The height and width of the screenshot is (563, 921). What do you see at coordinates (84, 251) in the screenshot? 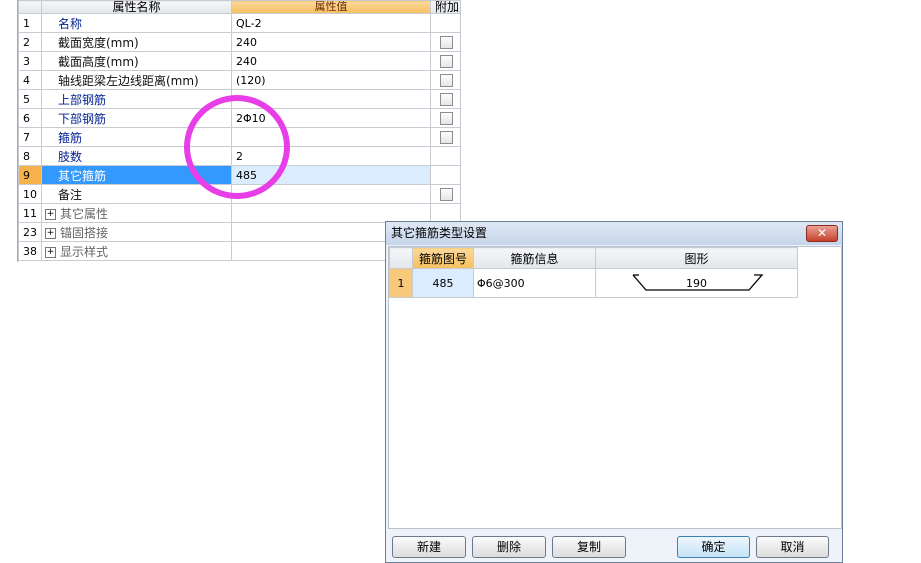
I see `property-name: 显示样式` at bounding box center [84, 251].